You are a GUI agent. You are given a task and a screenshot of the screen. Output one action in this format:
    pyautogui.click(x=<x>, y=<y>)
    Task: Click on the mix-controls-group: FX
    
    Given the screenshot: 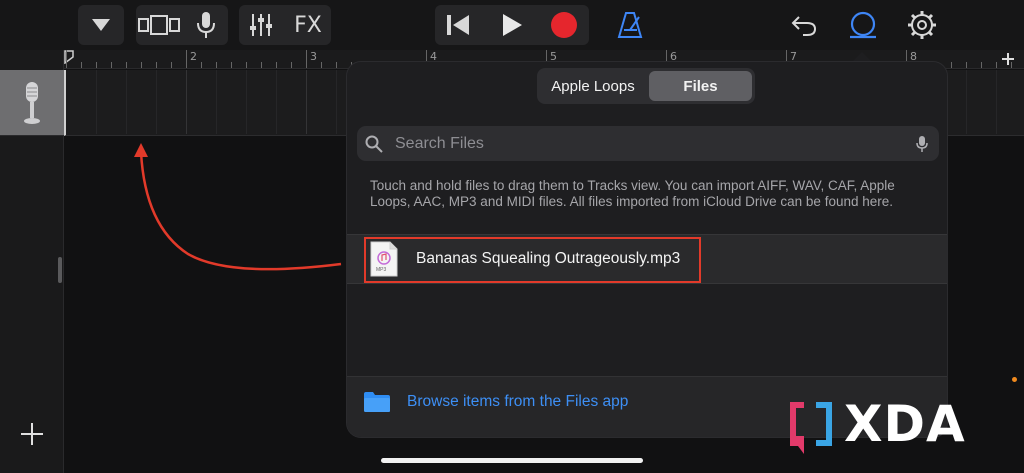 What is the action you would take?
    pyautogui.click(x=285, y=25)
    